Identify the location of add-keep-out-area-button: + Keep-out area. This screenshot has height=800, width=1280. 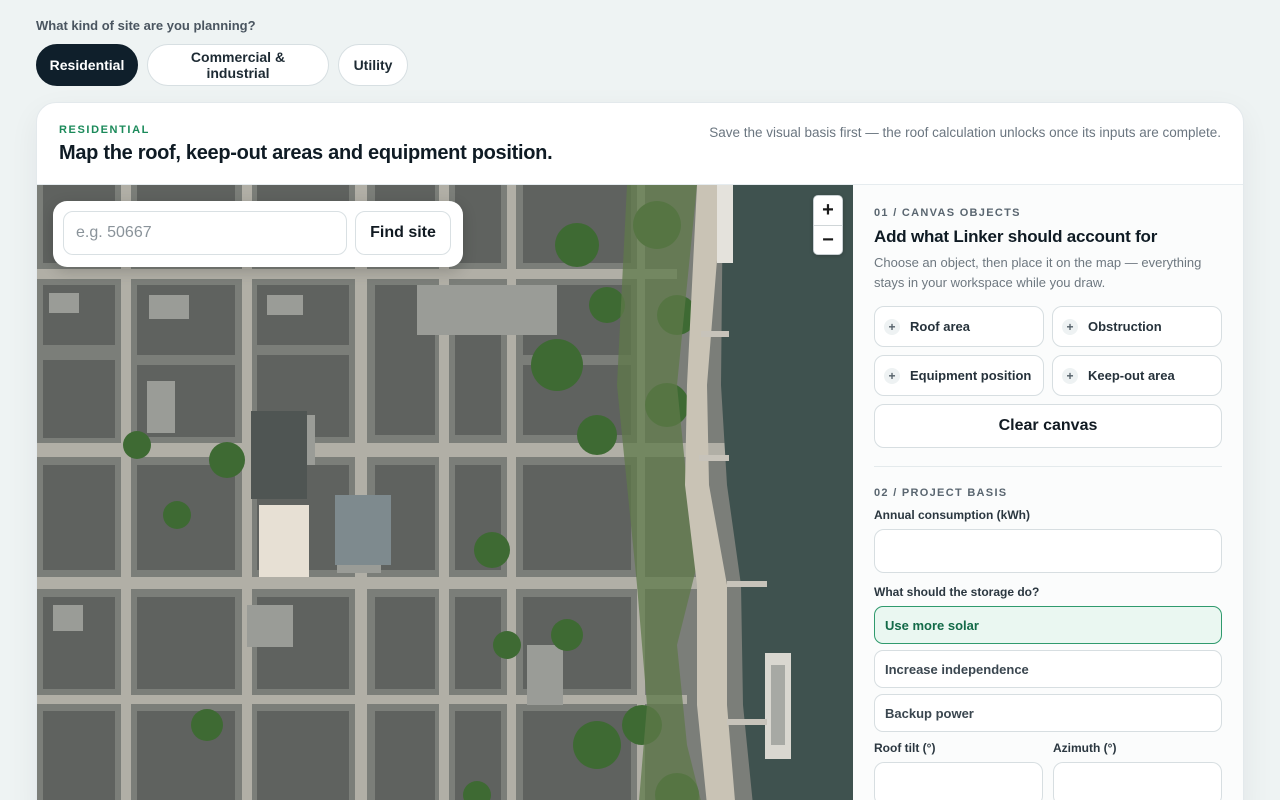
(1137, 375).